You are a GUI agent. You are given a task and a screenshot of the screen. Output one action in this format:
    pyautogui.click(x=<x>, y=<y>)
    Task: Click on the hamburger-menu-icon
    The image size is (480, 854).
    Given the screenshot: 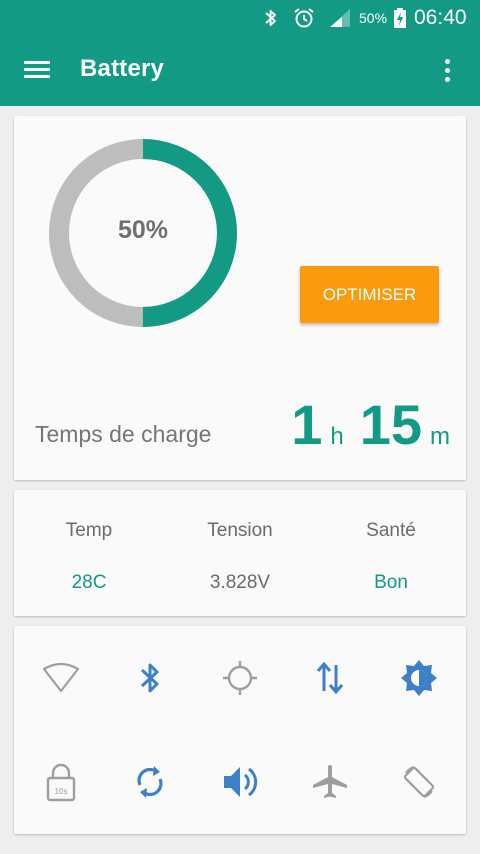 What is the action you would take?
    pyautogui.click(x=38, y=70)
    